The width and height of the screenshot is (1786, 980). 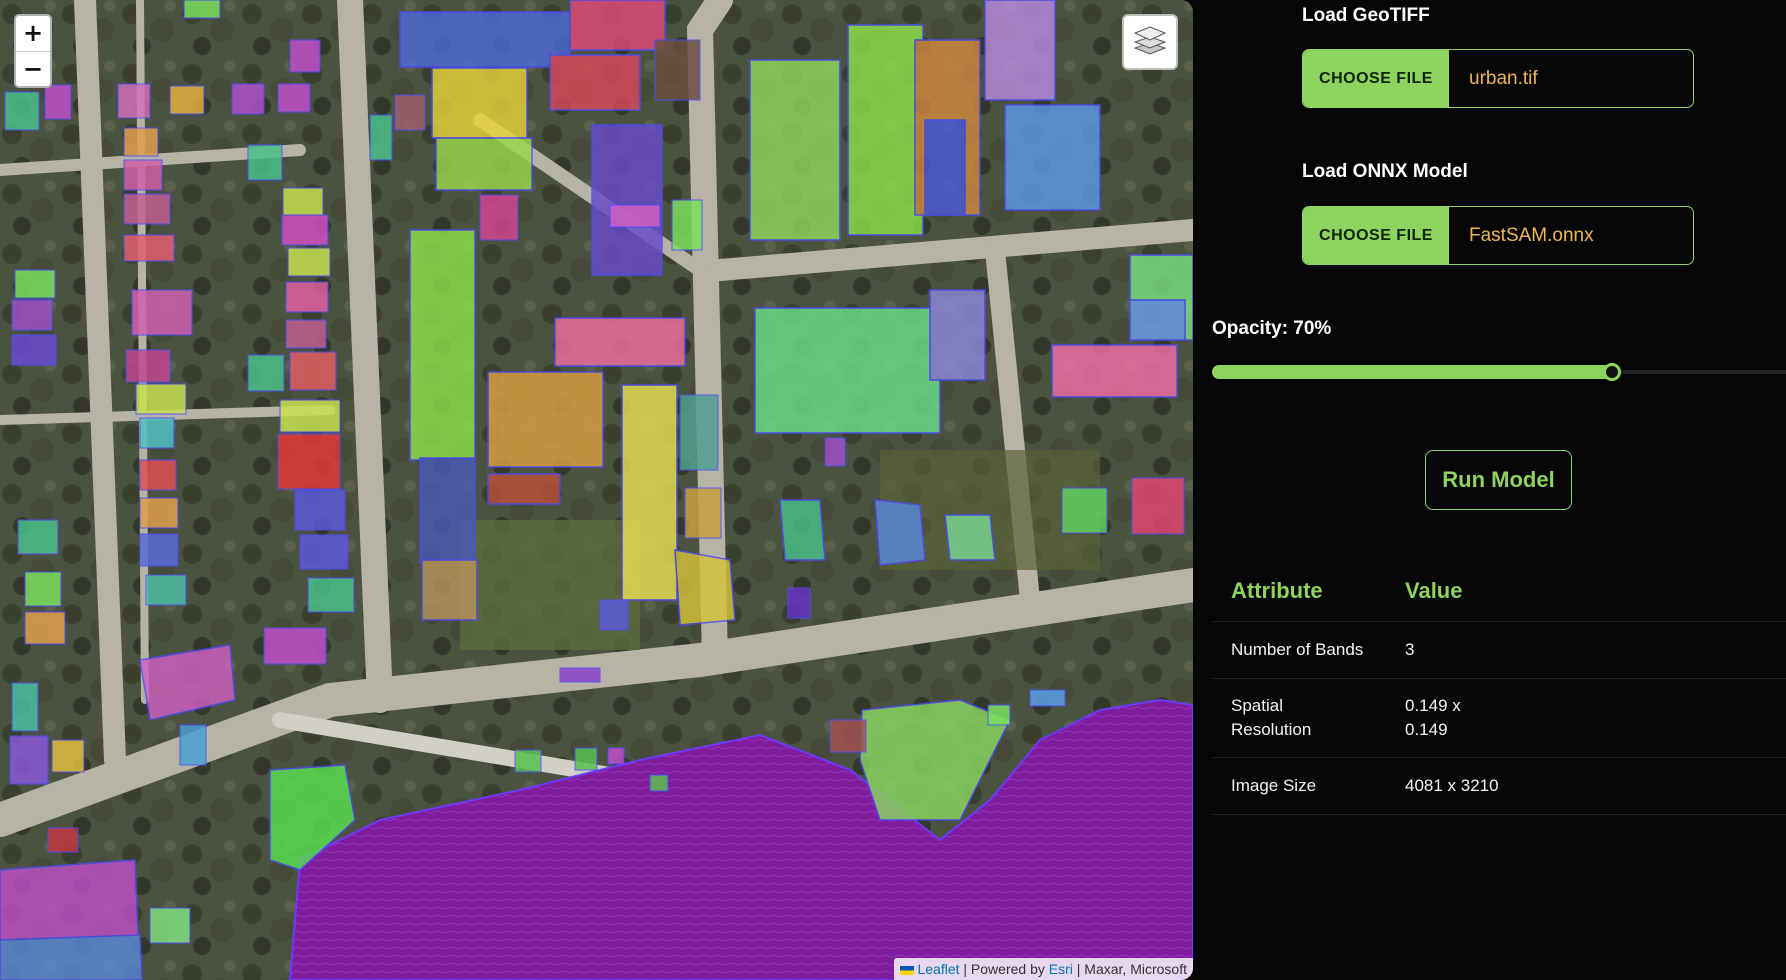 I want to click on ukraine-flag-icon, so click(x=907, y=970).